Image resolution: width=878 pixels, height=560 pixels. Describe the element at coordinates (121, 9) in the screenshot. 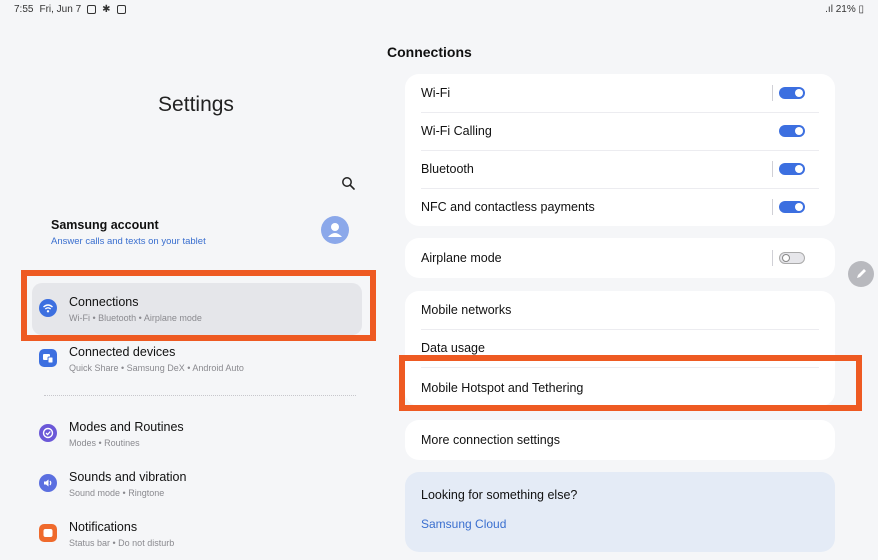

I see `screenshot-icon` at that location.